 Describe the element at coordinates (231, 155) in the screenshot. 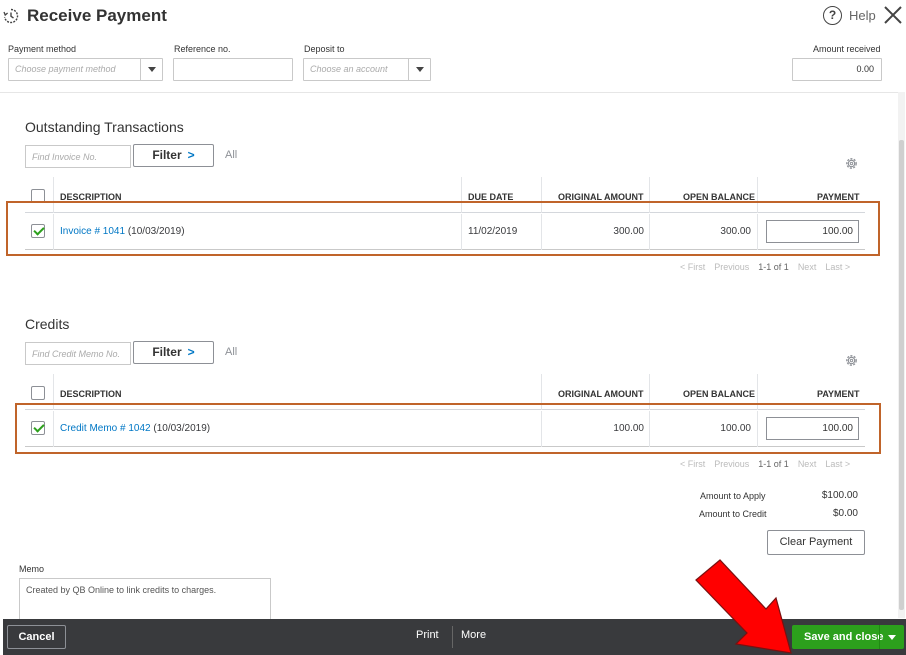

I see `outstanding-all-label: All` at that location.